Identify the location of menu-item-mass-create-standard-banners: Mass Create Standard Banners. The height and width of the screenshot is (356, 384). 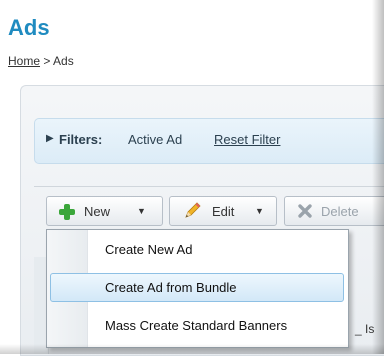
(197, 325).